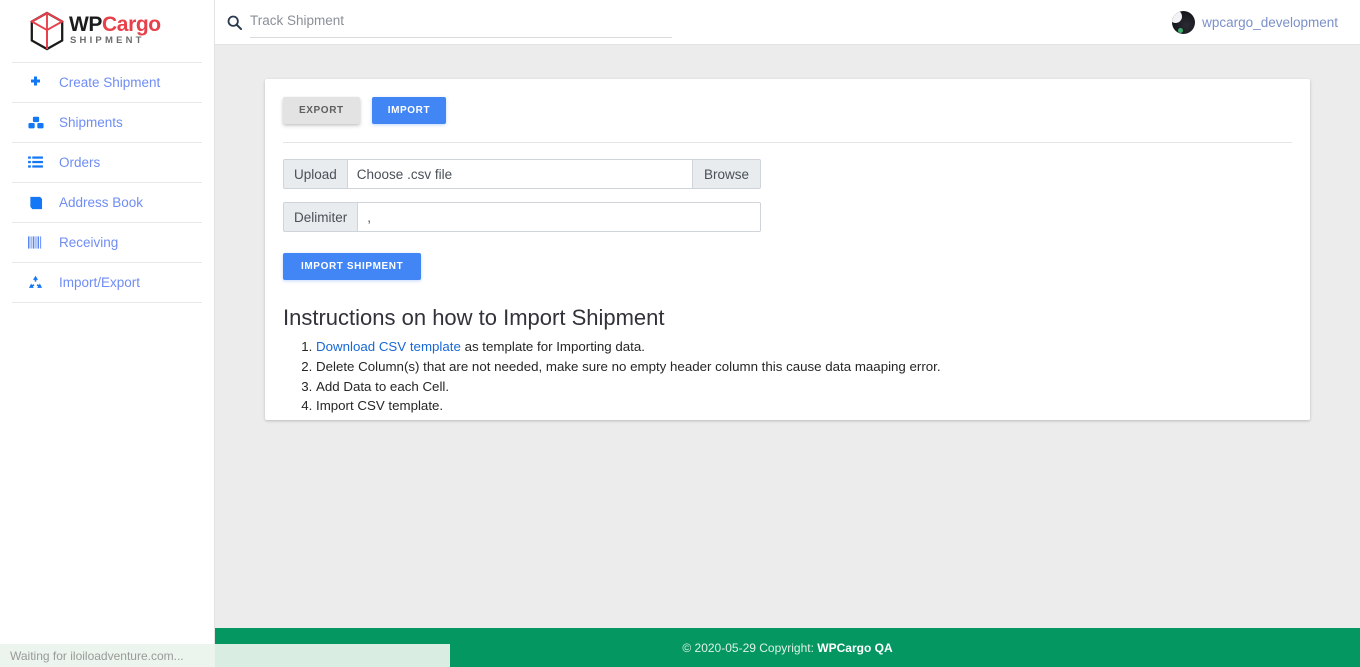  I want to click on sidebar-item-label: Create Shipment, so click(110, 82).